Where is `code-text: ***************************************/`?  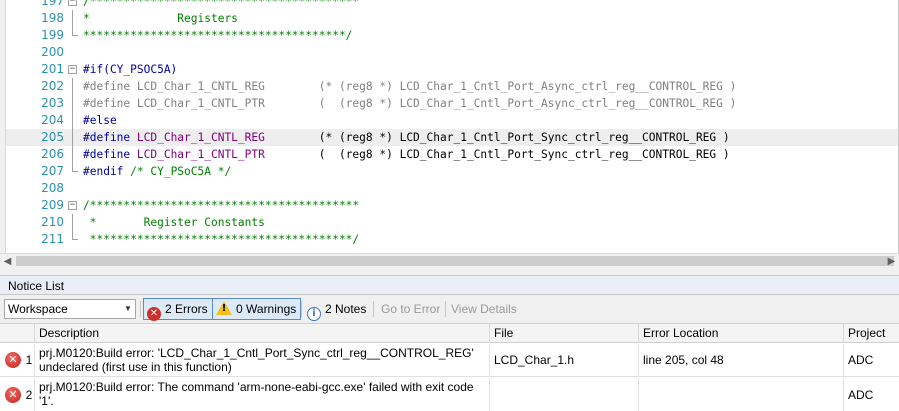 code-text: ***************************************/ is located at coordinates (221, 239).